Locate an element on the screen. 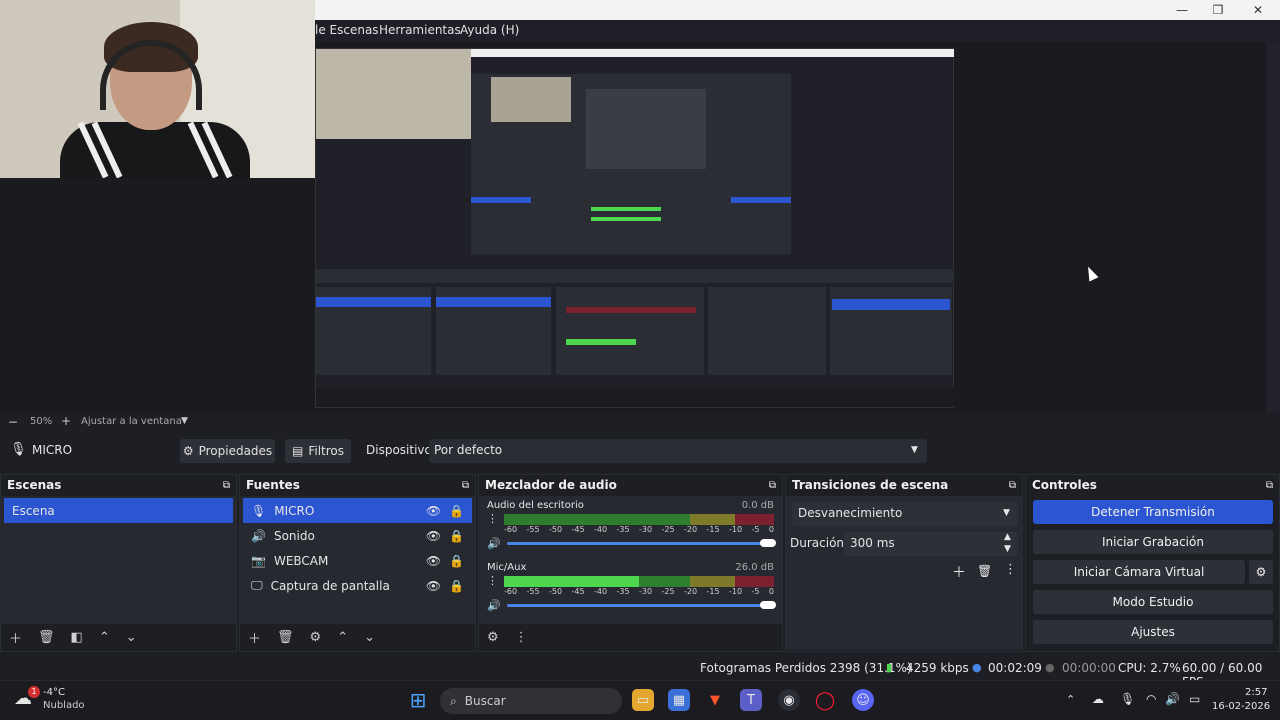 This screenshot has height=720, width=1280. mixer-dock-header: Mezclador de audio ⧉ is located at coordinates (630, 485).